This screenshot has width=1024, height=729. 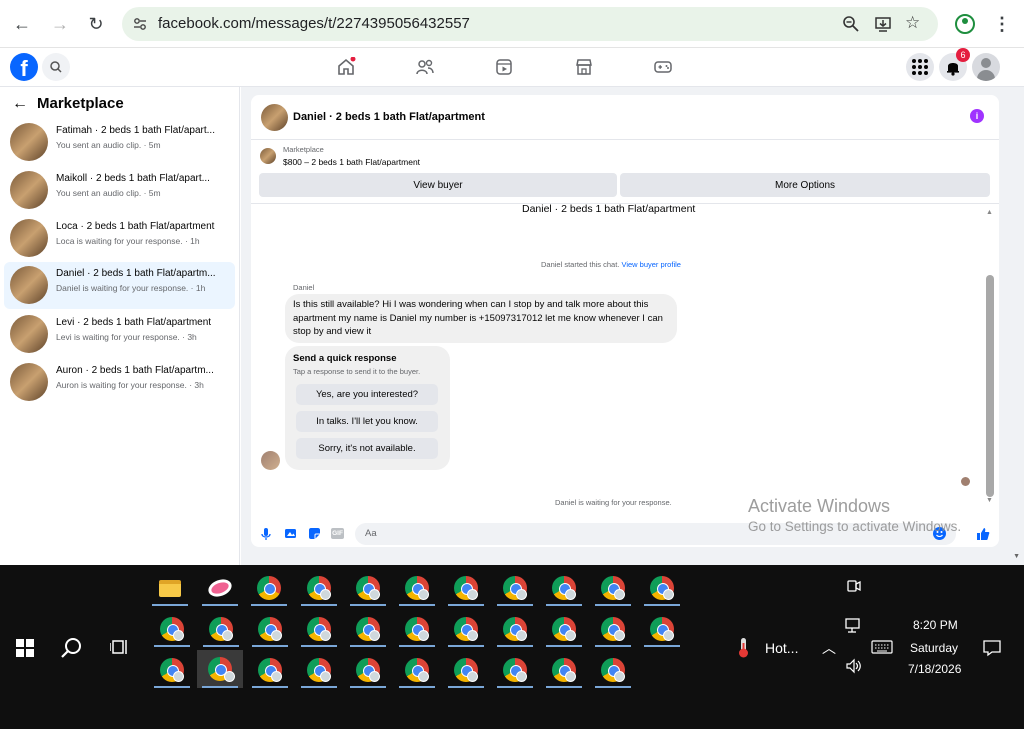 I want to click on profile-icon, so click(x=965, y=24).